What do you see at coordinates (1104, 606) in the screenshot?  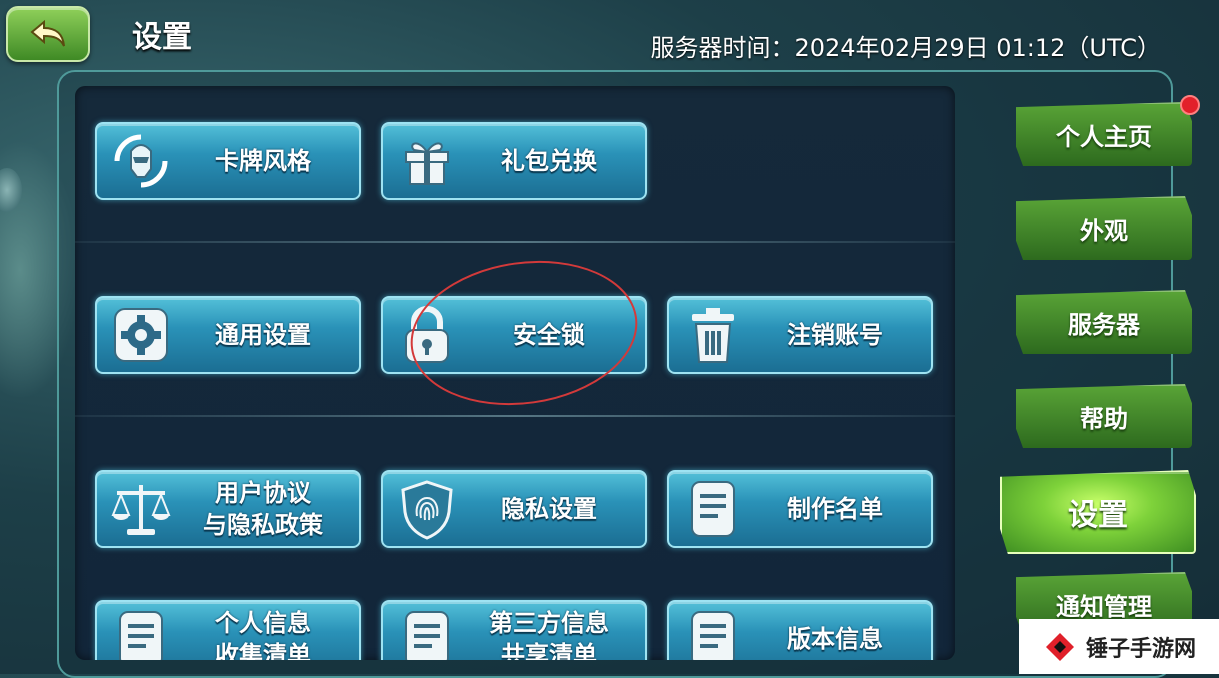 I see `tab-label: 通知管理` at bounding box center [1104, 606].